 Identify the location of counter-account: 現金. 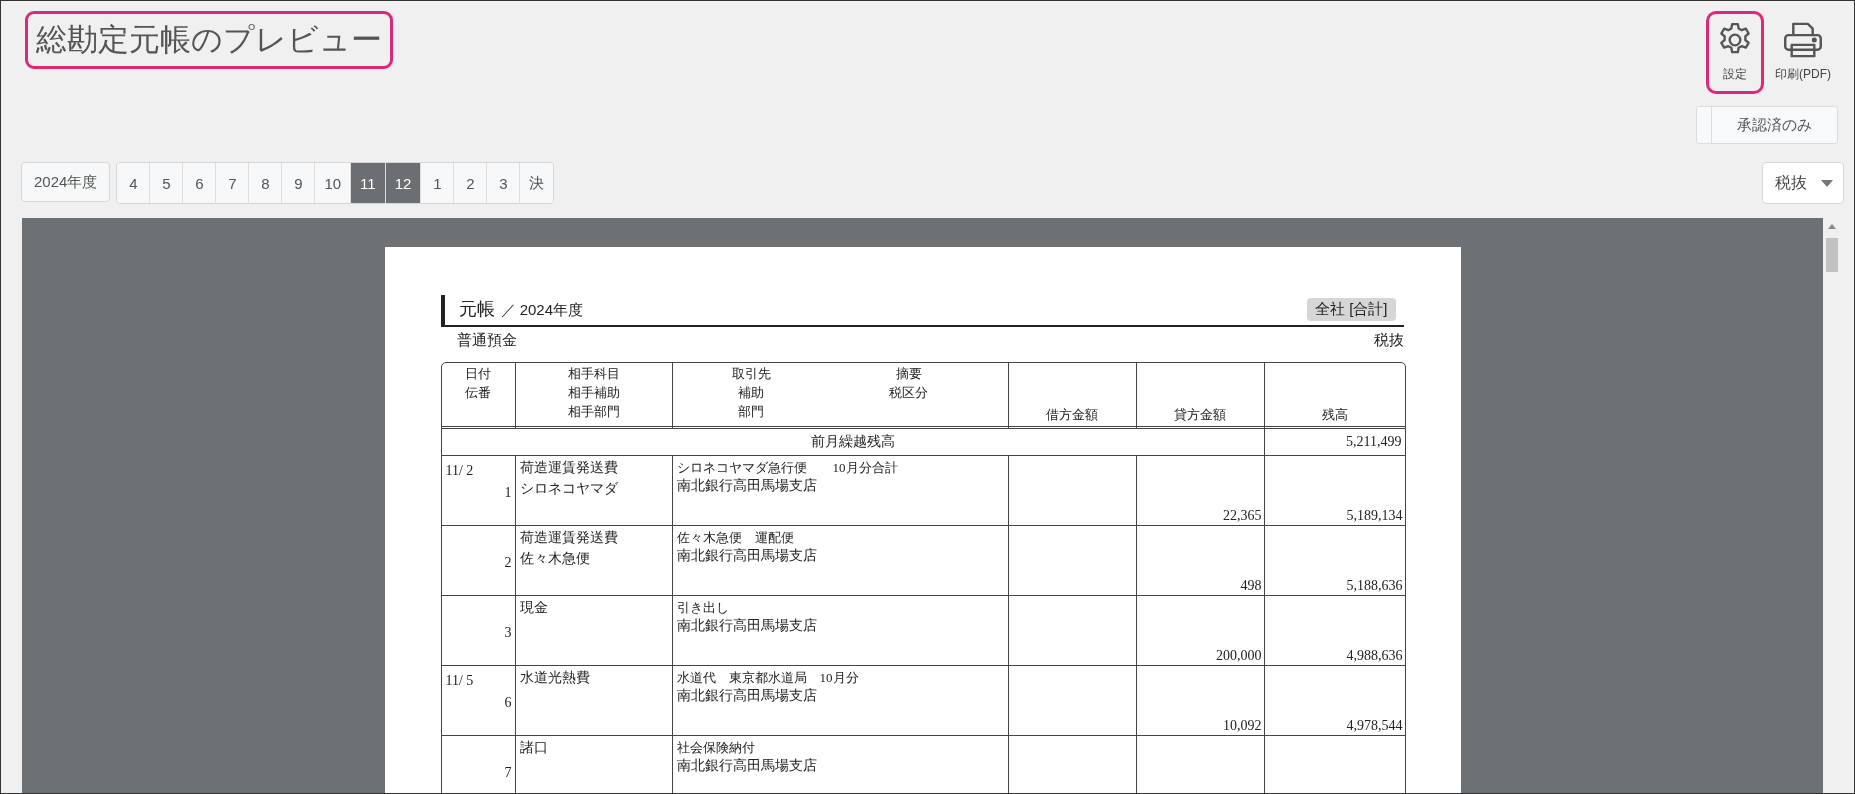
(534, 608).